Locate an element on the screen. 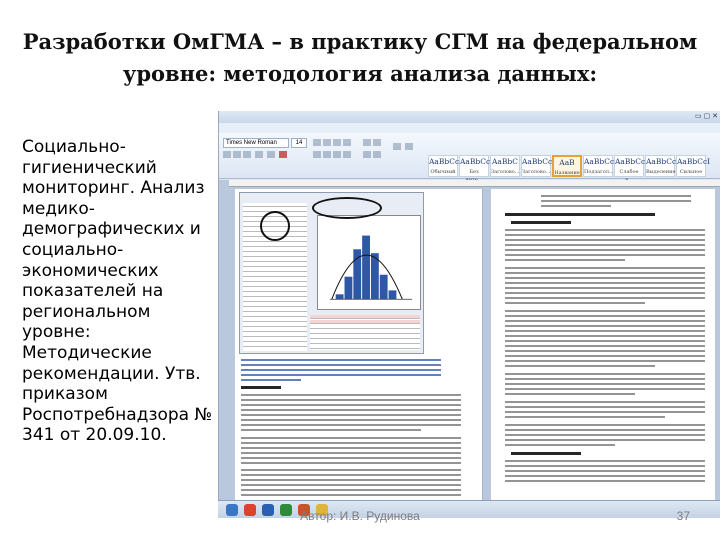 The height and width of the screenshot is (540, 720). style-item: AaBbCcI Обычный is located at coordinates (445, 166).